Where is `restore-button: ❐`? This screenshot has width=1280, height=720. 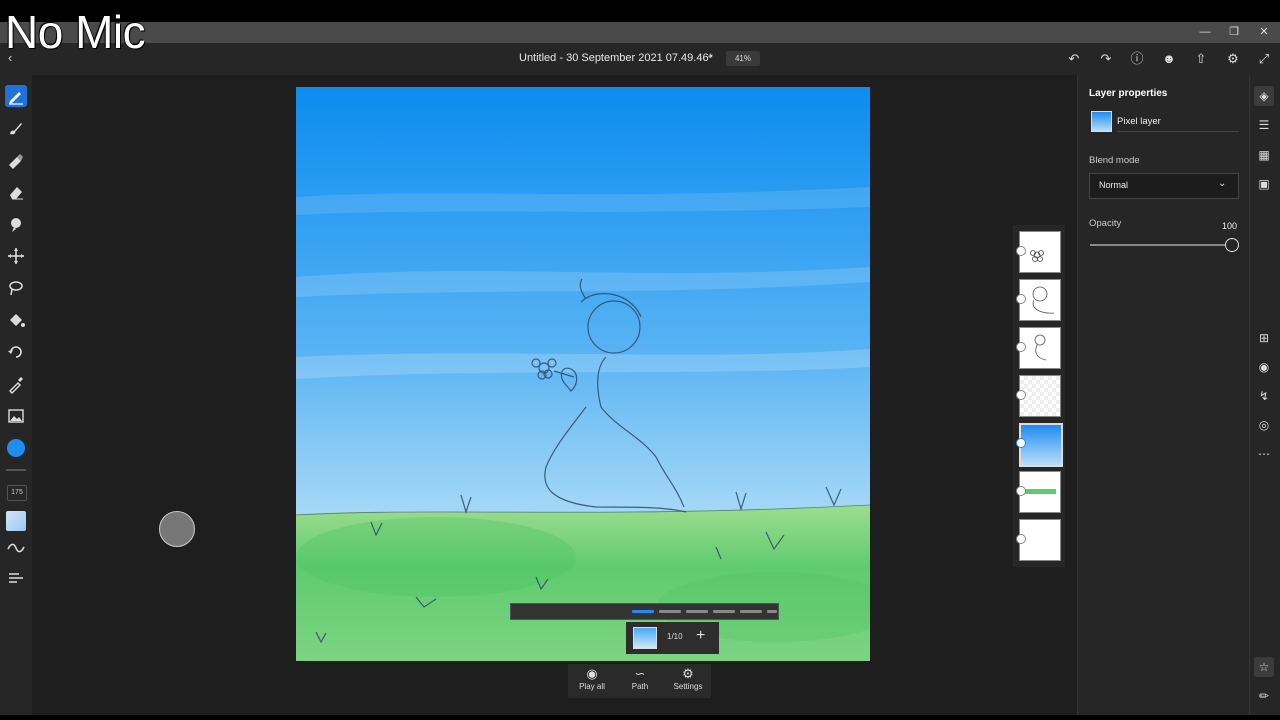
restore-button: ❐ is located at coordinates (1234, 32).